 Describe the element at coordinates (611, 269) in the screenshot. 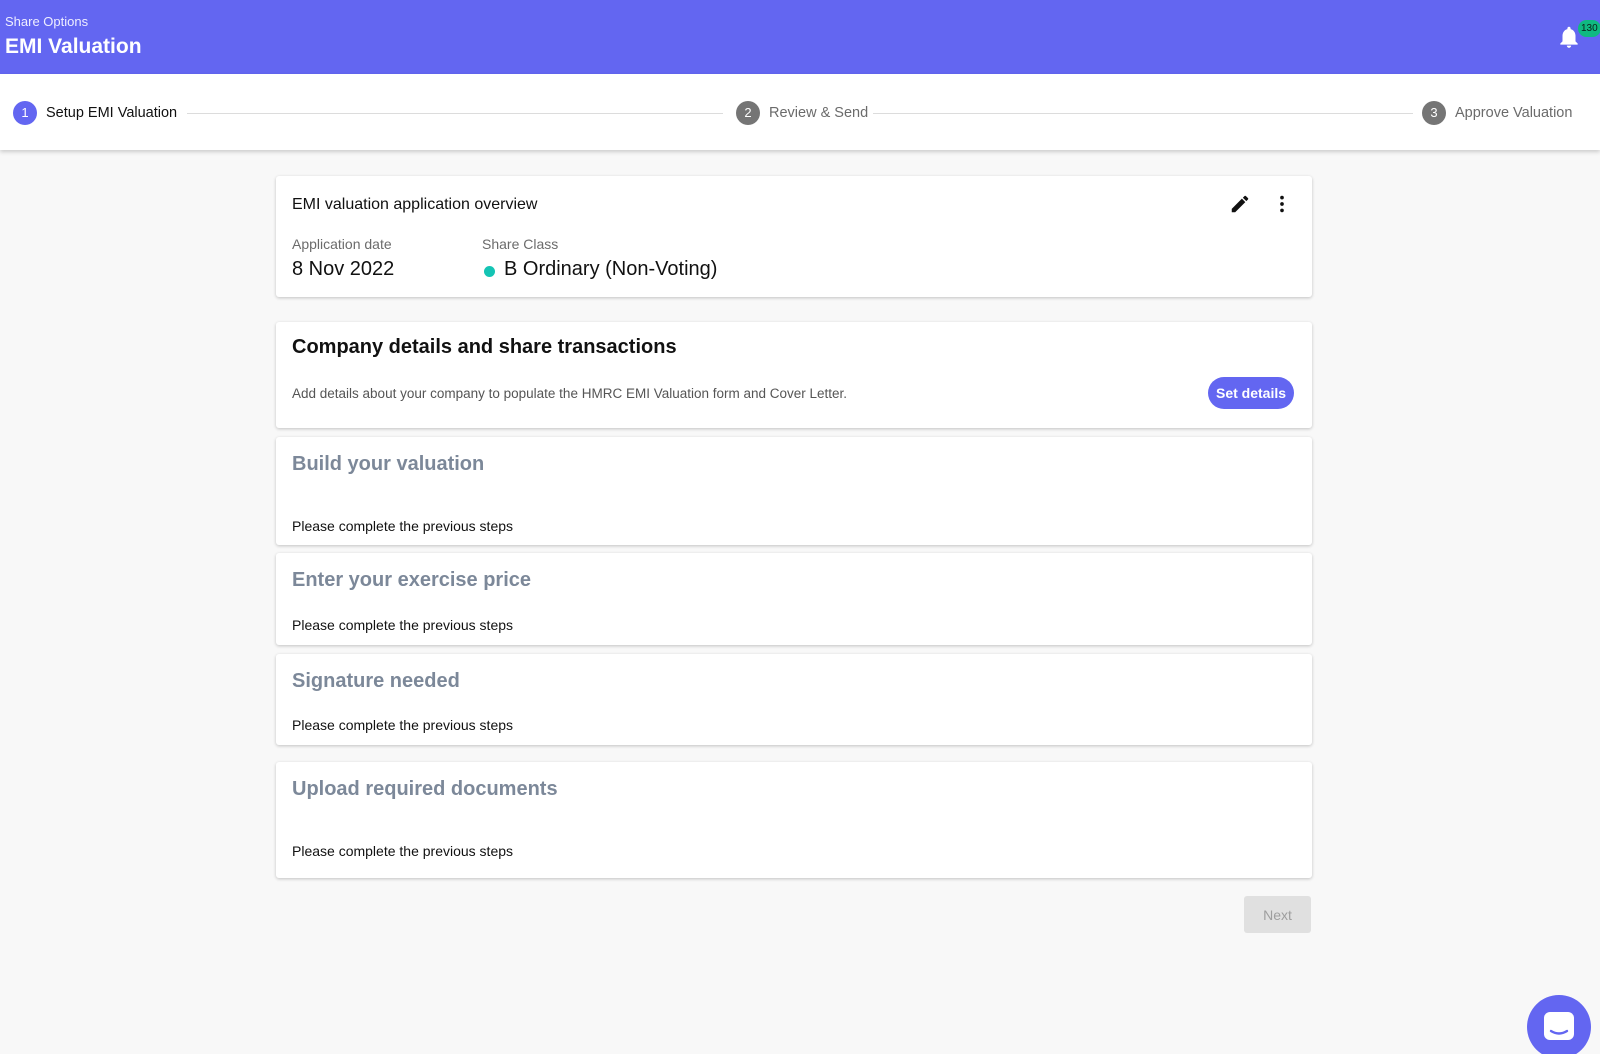

I see `share-class-value: B Ordinary (Non-Voting)` at that location.